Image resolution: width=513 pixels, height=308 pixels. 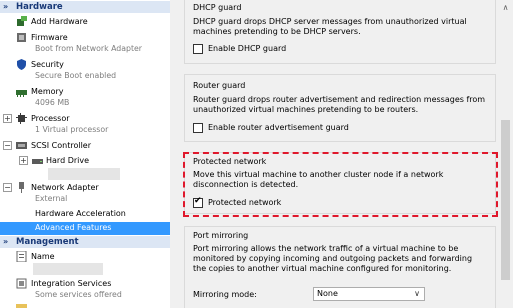 I want to click on enable-dhcp-guard-checkbox: Enable DHCP guard, so click(x=239, y=48).